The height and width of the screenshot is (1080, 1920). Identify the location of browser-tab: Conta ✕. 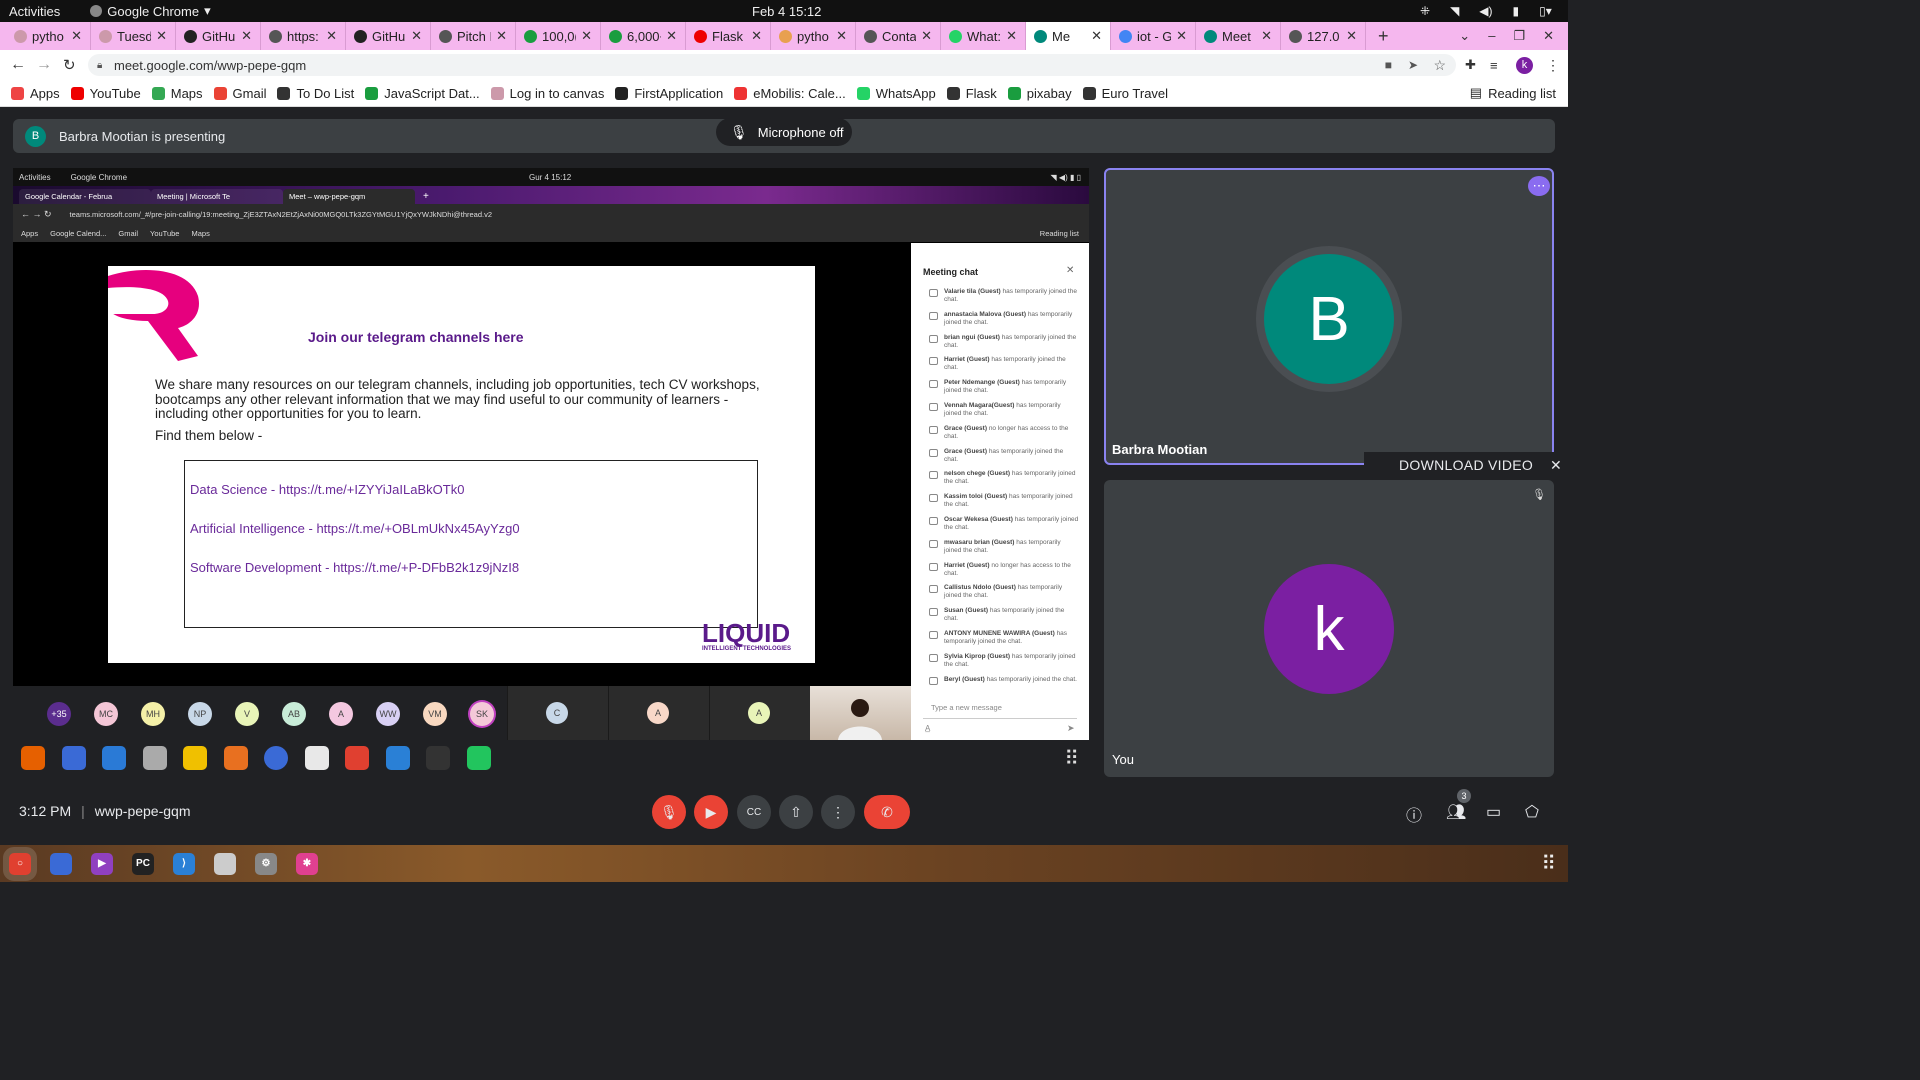
(898, 36).